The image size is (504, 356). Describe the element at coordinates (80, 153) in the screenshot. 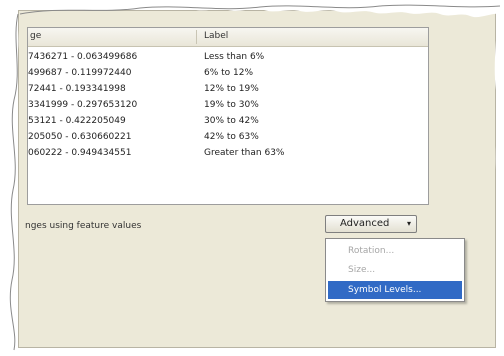

I see `row-range: 060222 - 0.949434551` at that location.